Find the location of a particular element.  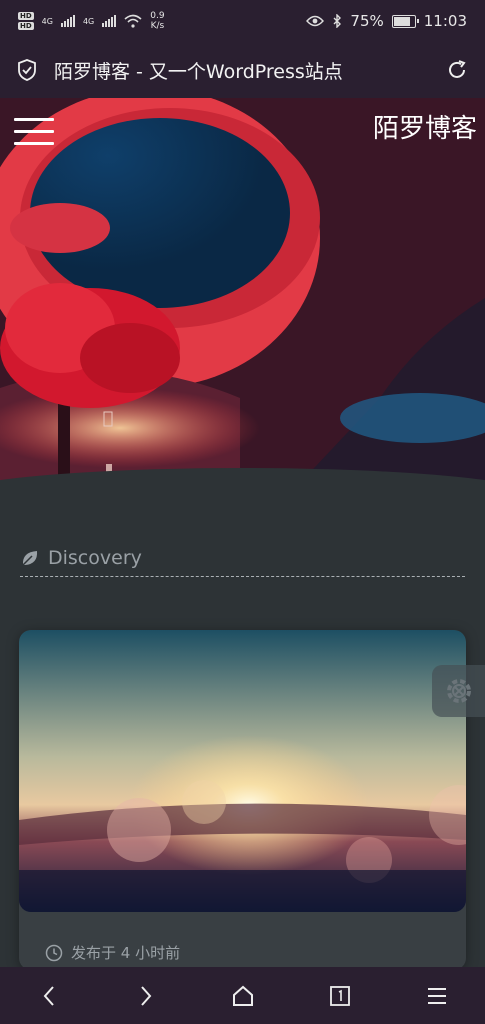

reload-icon is located at coordinates (457, 70).